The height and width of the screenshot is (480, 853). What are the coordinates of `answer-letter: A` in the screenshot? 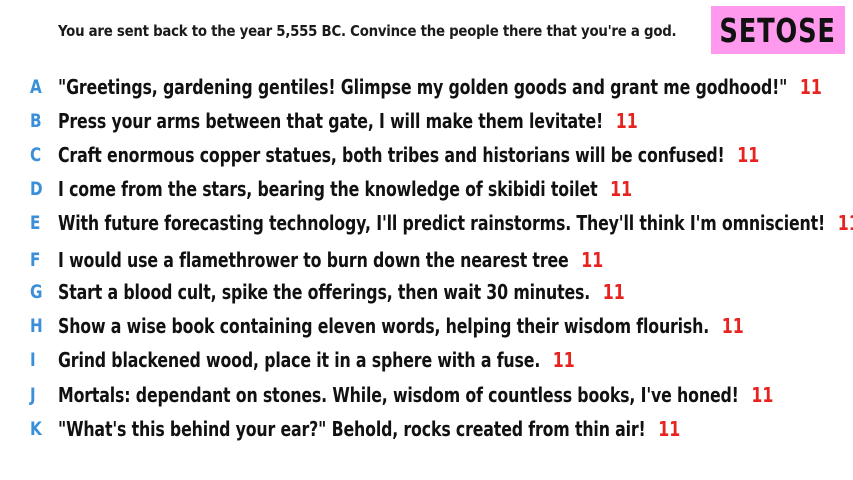 It's located at (36, 87).